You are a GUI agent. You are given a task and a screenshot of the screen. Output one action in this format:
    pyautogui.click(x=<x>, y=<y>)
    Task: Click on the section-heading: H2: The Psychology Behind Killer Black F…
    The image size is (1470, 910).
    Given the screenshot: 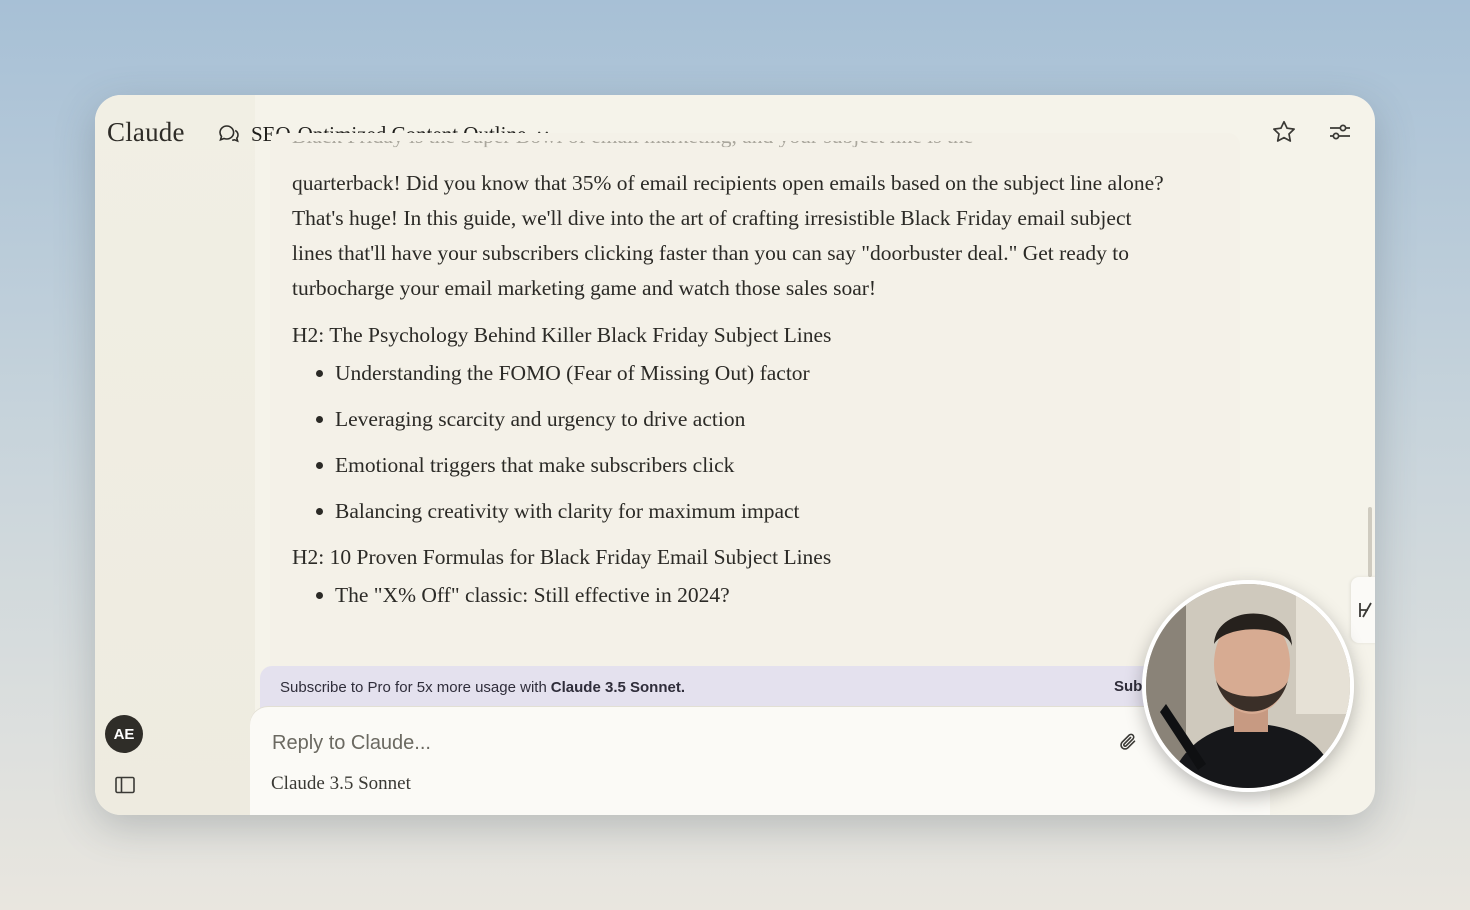 What is the action you would take?
    pyautogui.click(x=562, y=335)
    